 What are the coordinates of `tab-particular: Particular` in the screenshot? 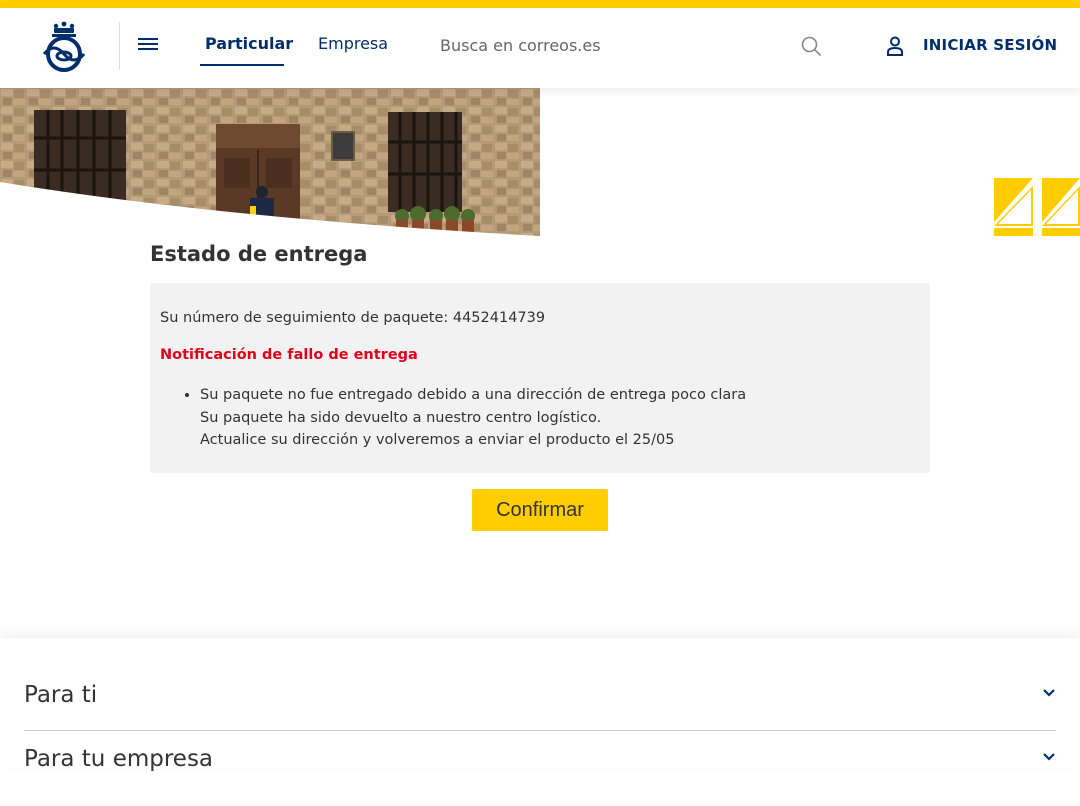 It's located at (249, 43).